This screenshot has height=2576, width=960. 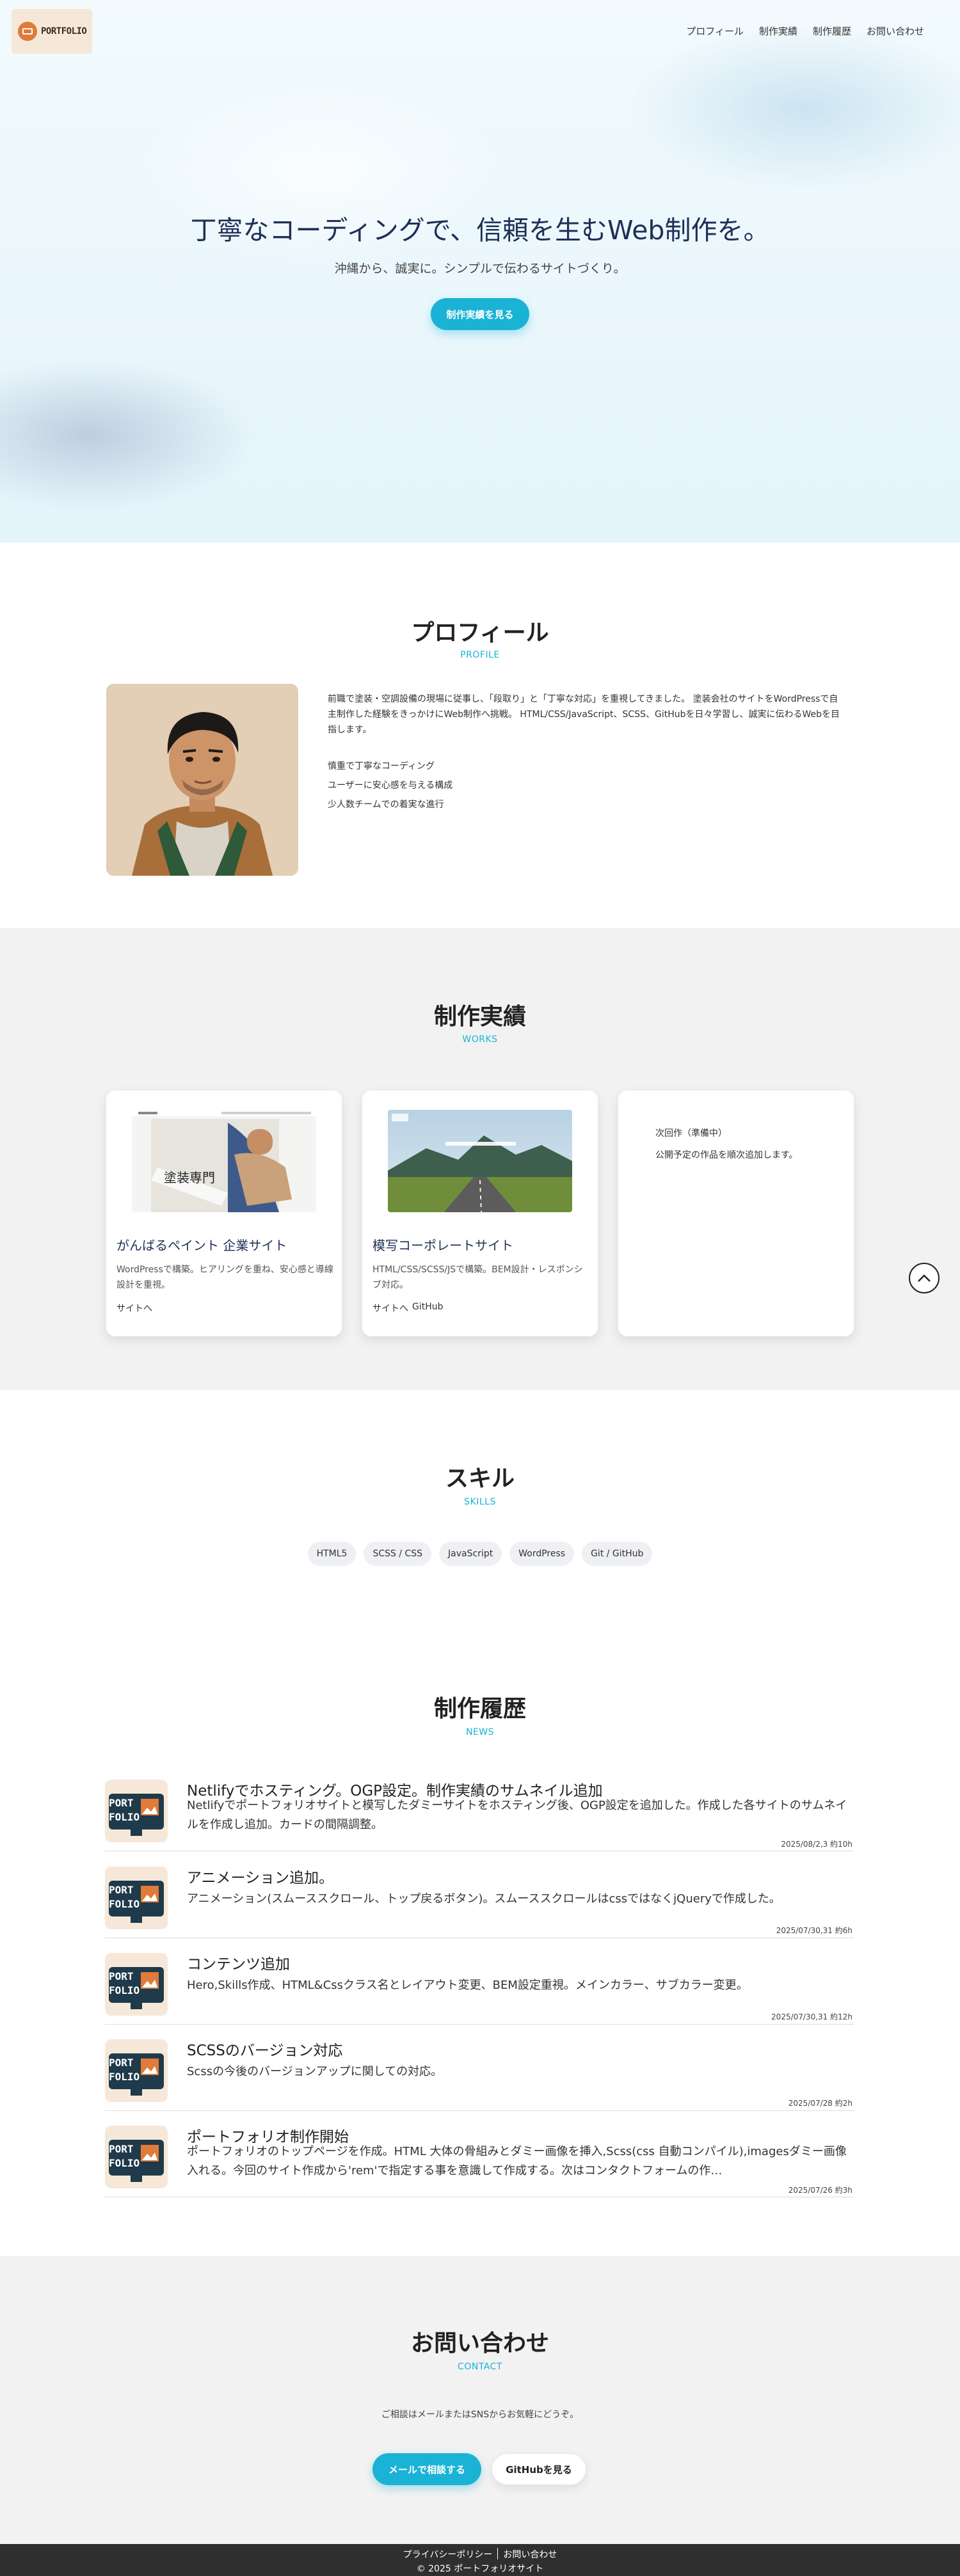 I want to click on nav-news: 制作履歴, so click(x=832, y=31).